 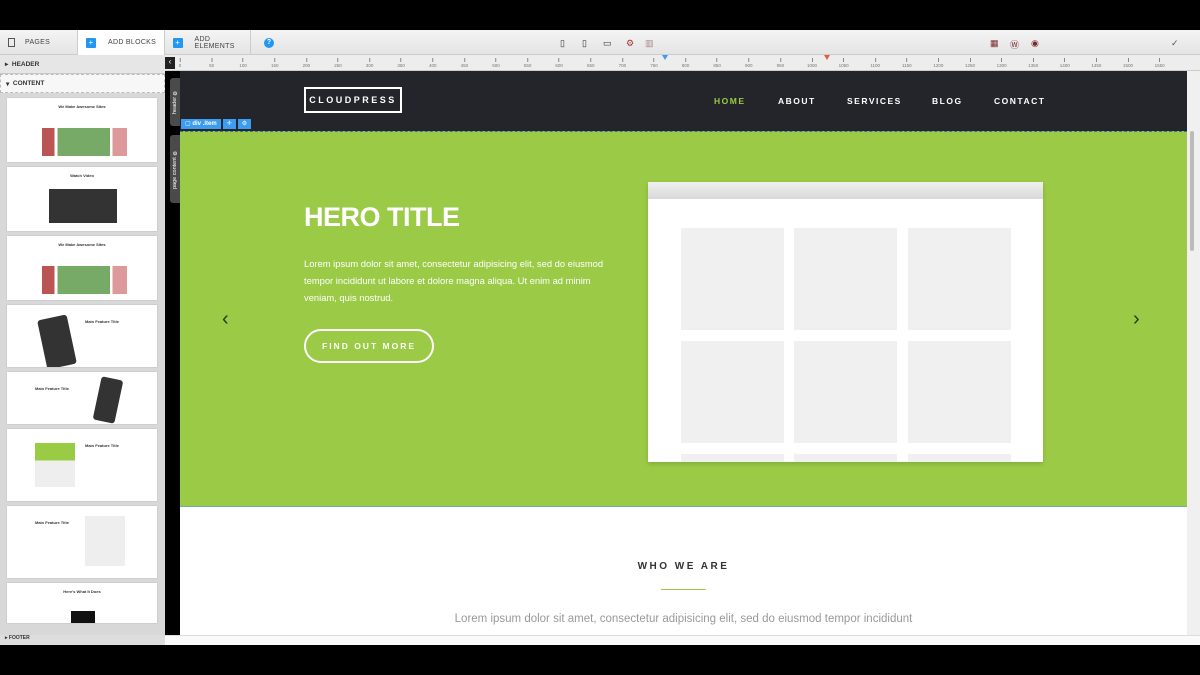 I want to click on gear-icon: ⚙, so click(x=630, y=43).